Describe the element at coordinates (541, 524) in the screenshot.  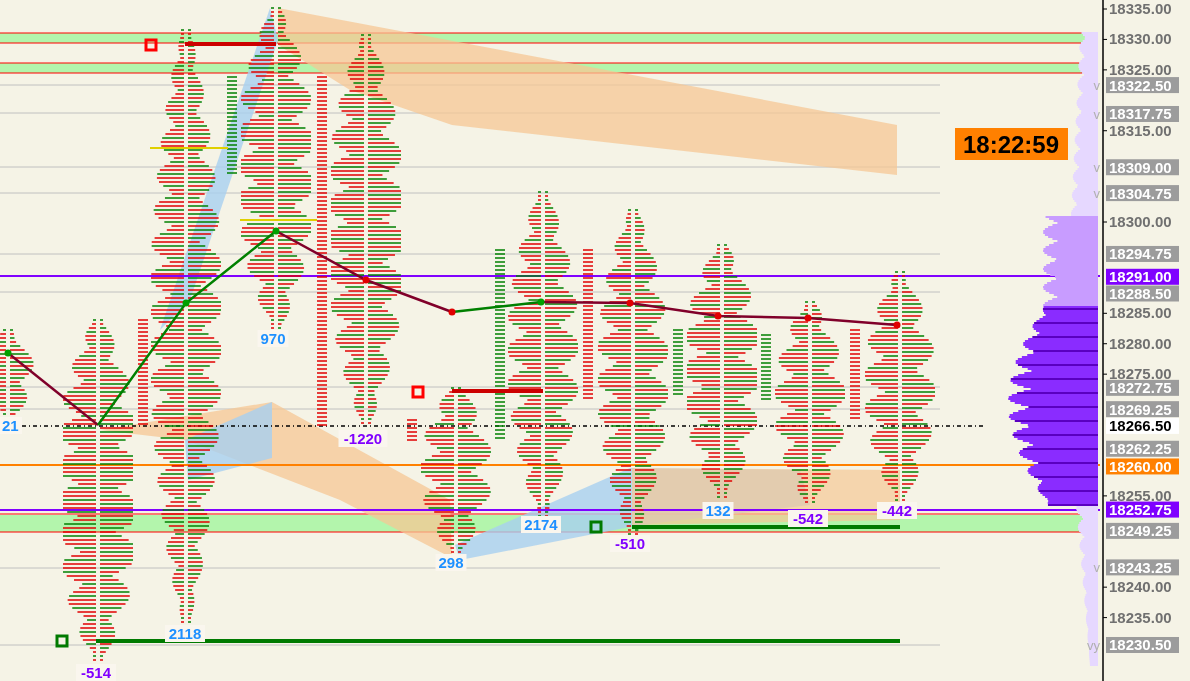
I see `delta-label: 2174` at that location.